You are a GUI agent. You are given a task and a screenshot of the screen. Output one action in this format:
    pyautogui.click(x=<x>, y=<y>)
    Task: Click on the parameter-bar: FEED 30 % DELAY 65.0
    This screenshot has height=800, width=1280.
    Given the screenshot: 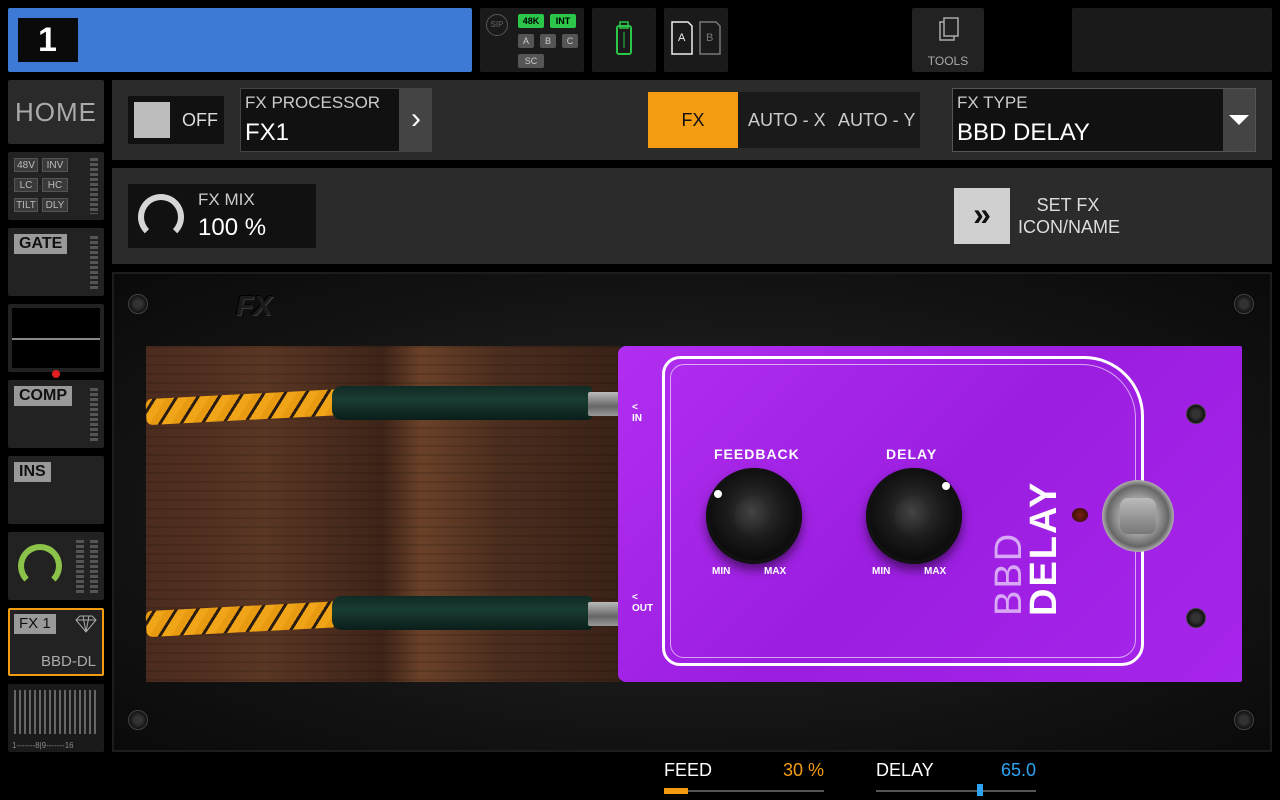 What is the action you would take?
    pyautogui.click(x=640, y=776)
    